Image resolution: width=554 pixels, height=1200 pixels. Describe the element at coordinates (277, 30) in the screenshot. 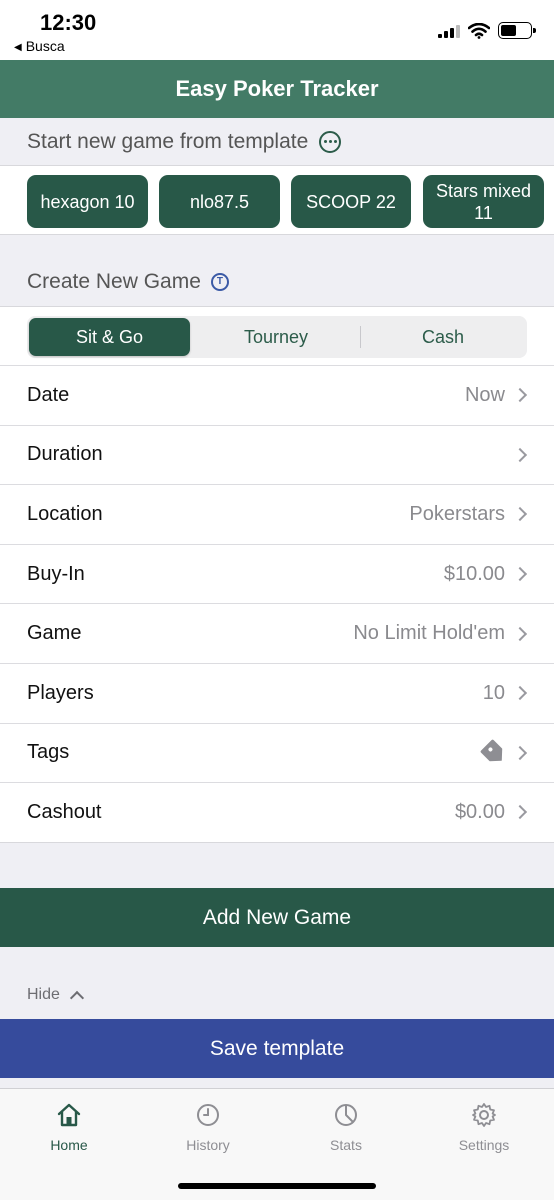

I see `status-bar: 12:30 ◀ Busca` at that location.